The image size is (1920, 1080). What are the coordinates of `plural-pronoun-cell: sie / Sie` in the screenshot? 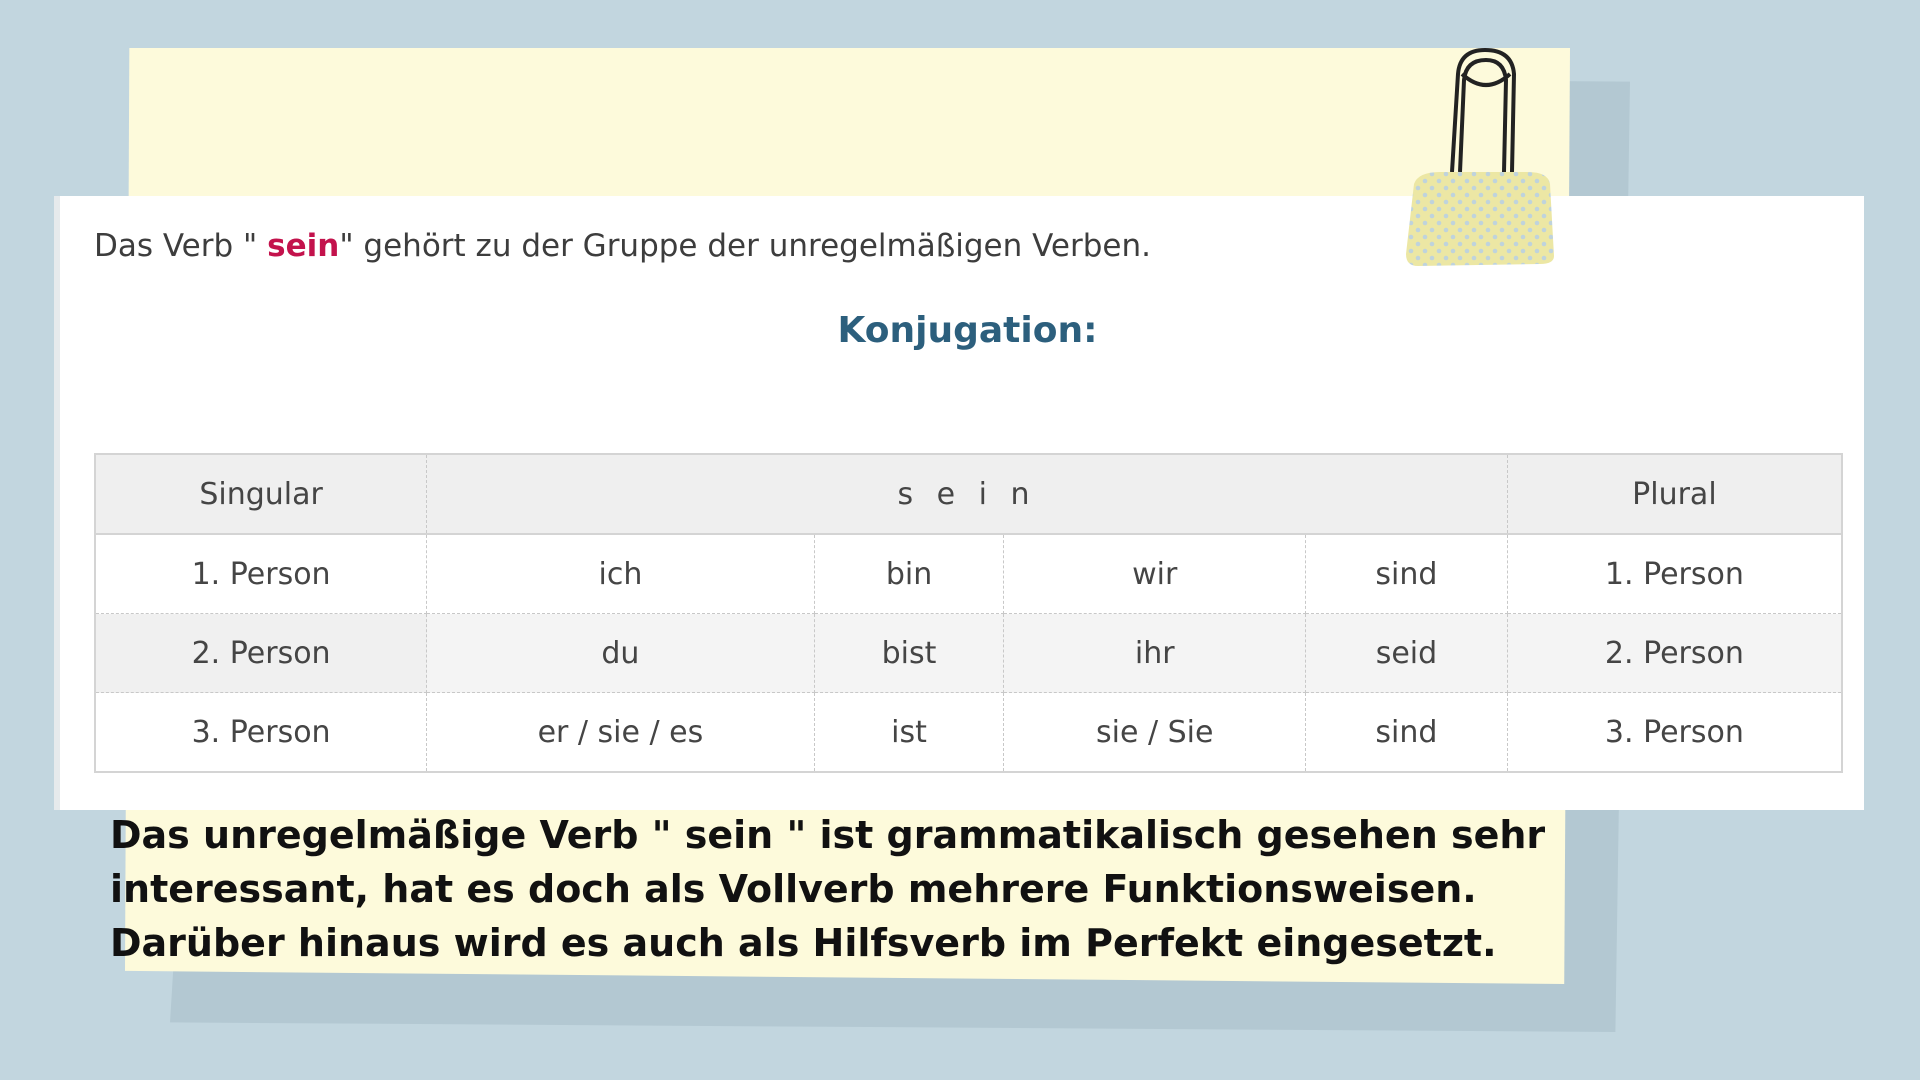 It's located at (1155, 732).